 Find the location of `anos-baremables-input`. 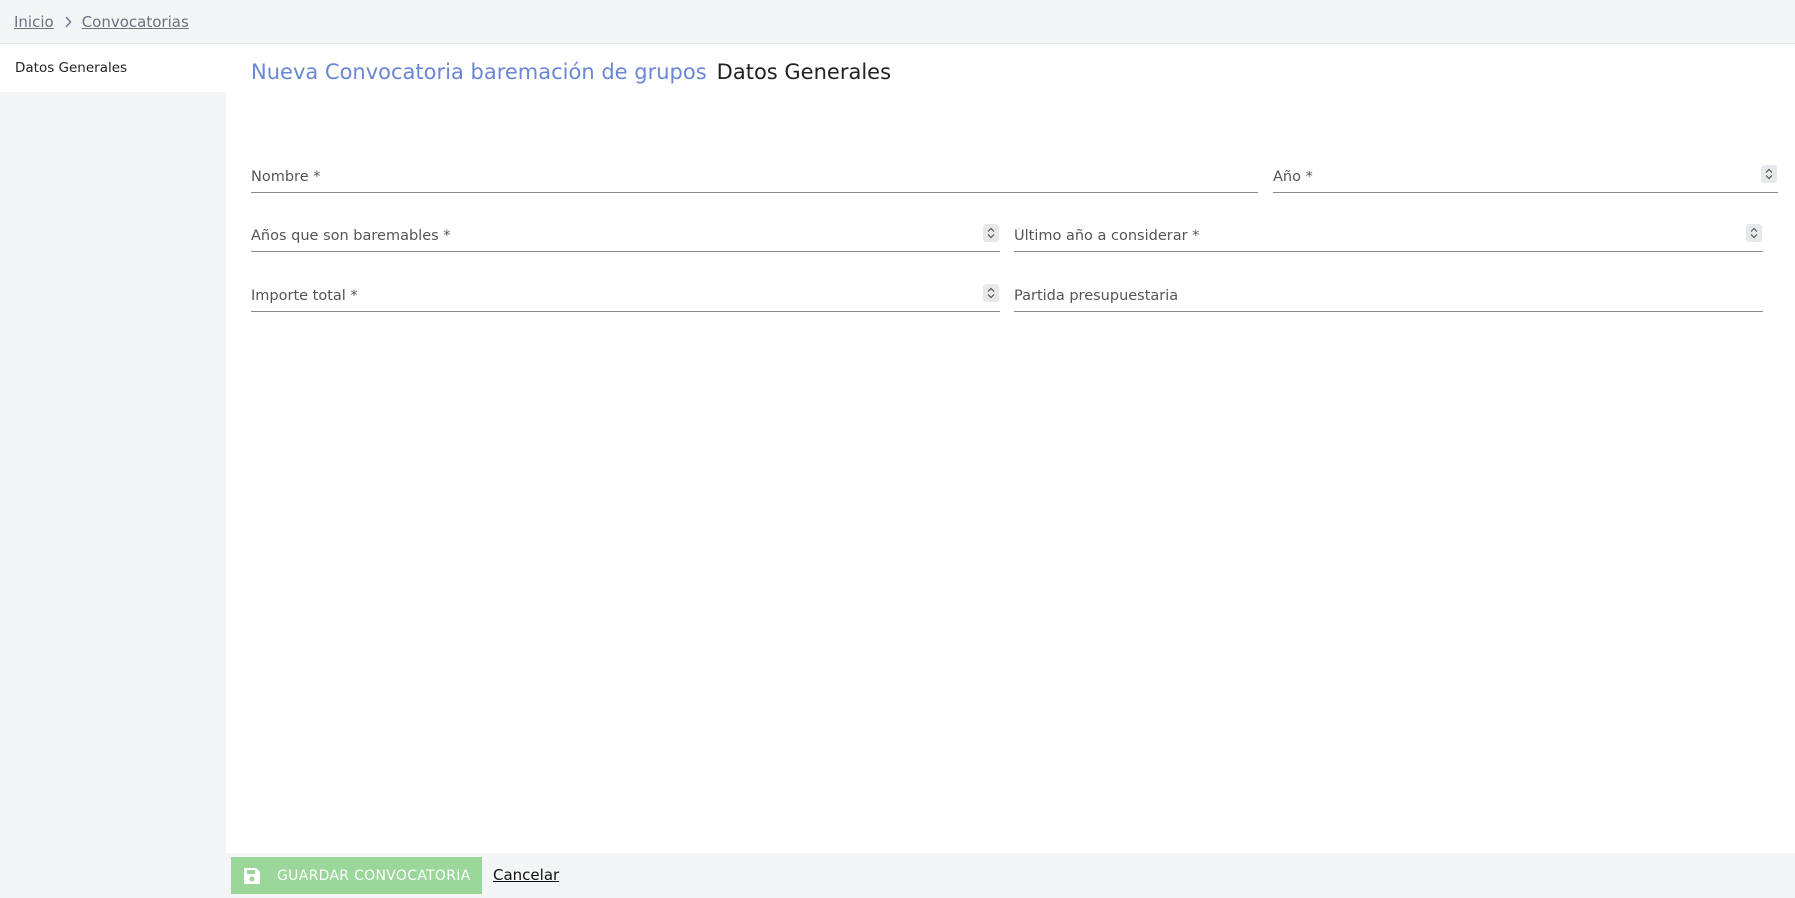

anos-baremables-input is located at coordinates (625, 235).